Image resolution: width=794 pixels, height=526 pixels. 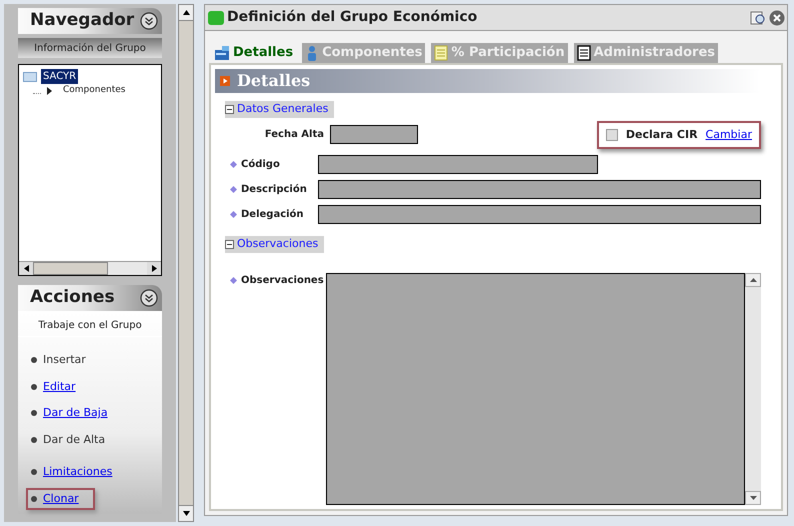 What do you see at coordinates (216, 17) in the screenshot?
I see `app-icon` at bounding box center [216, 17].